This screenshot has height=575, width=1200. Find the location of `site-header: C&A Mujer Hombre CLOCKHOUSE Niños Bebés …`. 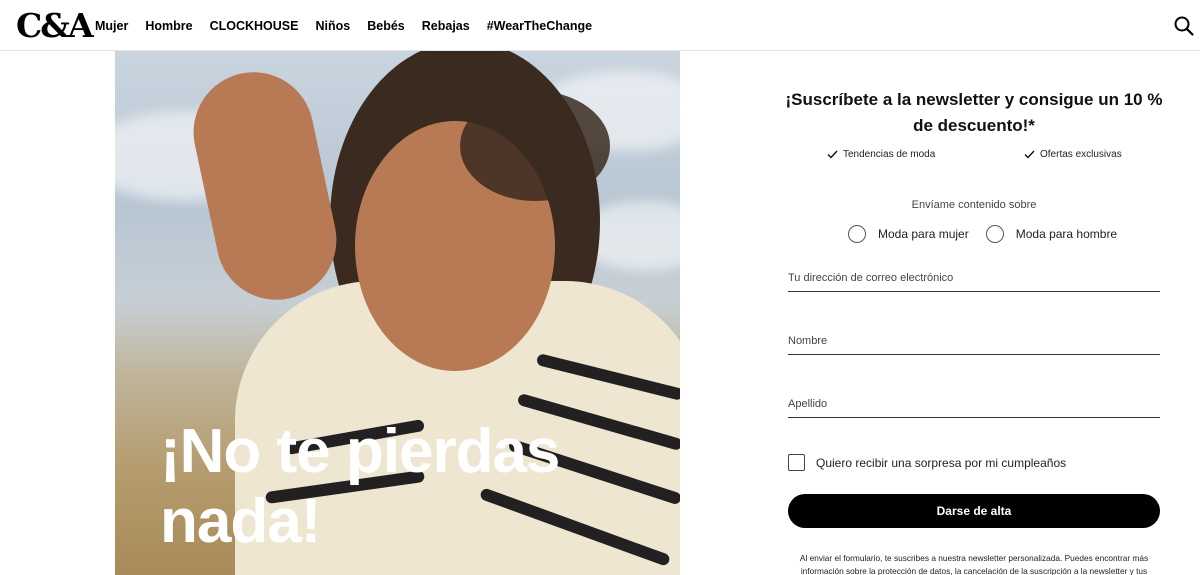

site-header: C&A Mujer Hombre CLOCKHOUSE Niños Bebés … is located at coordinates (600, 25).